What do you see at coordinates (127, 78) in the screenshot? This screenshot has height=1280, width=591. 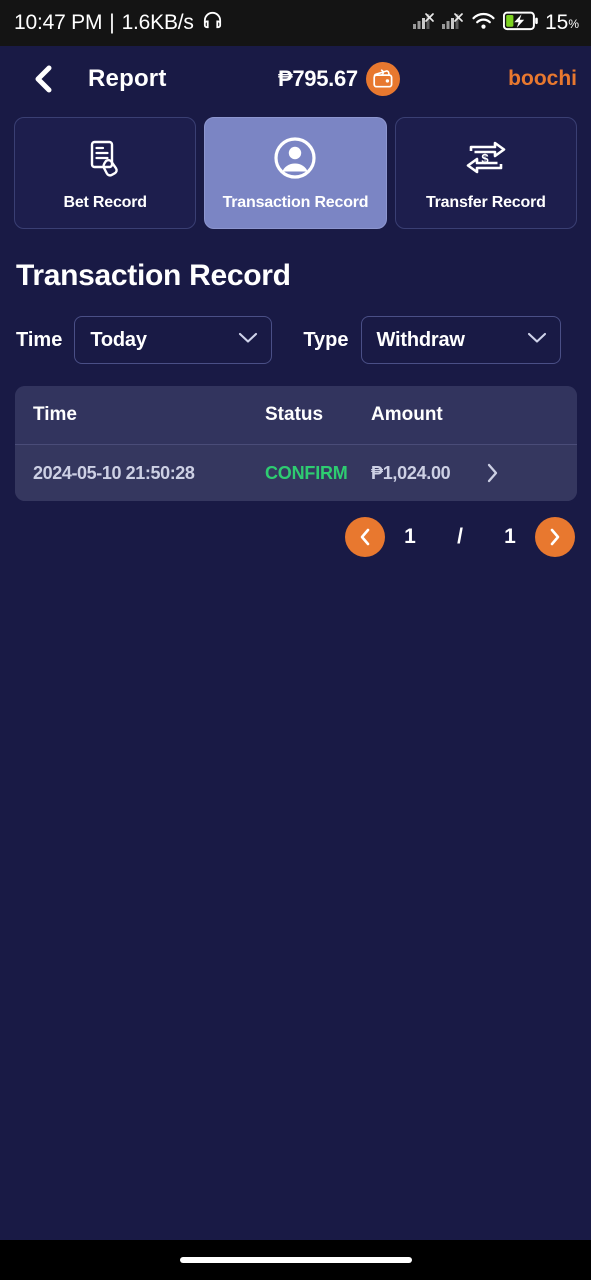 I see `page-header-title: Report` at bounding box center [127, 78].